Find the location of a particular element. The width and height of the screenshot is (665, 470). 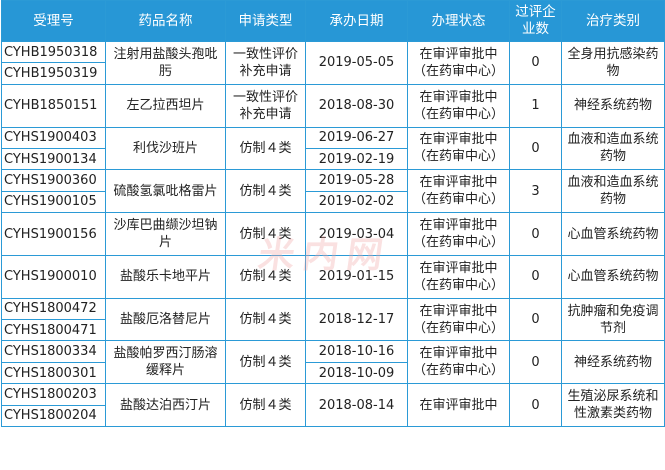

application-no: CYHB1950318 is located at coordinates (53, 52).